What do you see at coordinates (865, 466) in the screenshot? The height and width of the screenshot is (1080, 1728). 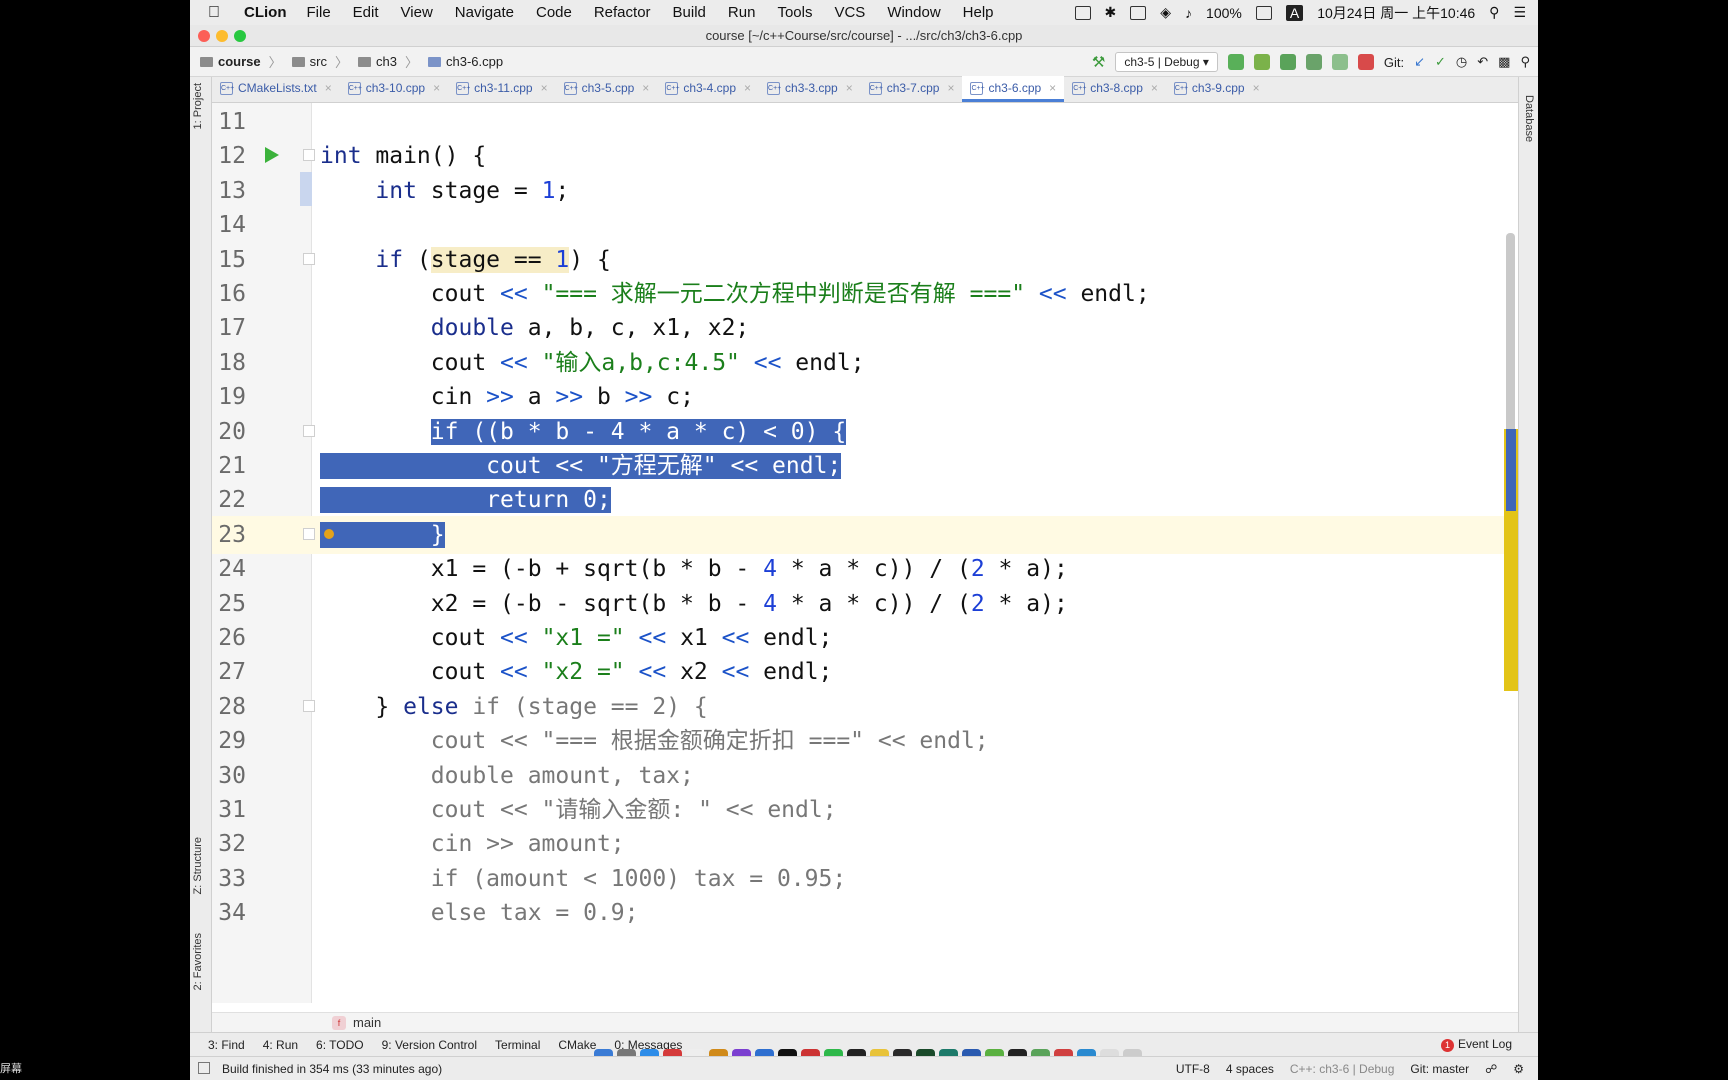 I see `code-line: 21 cout << "方程无解" << endl;` at bounding box center [865, 466].